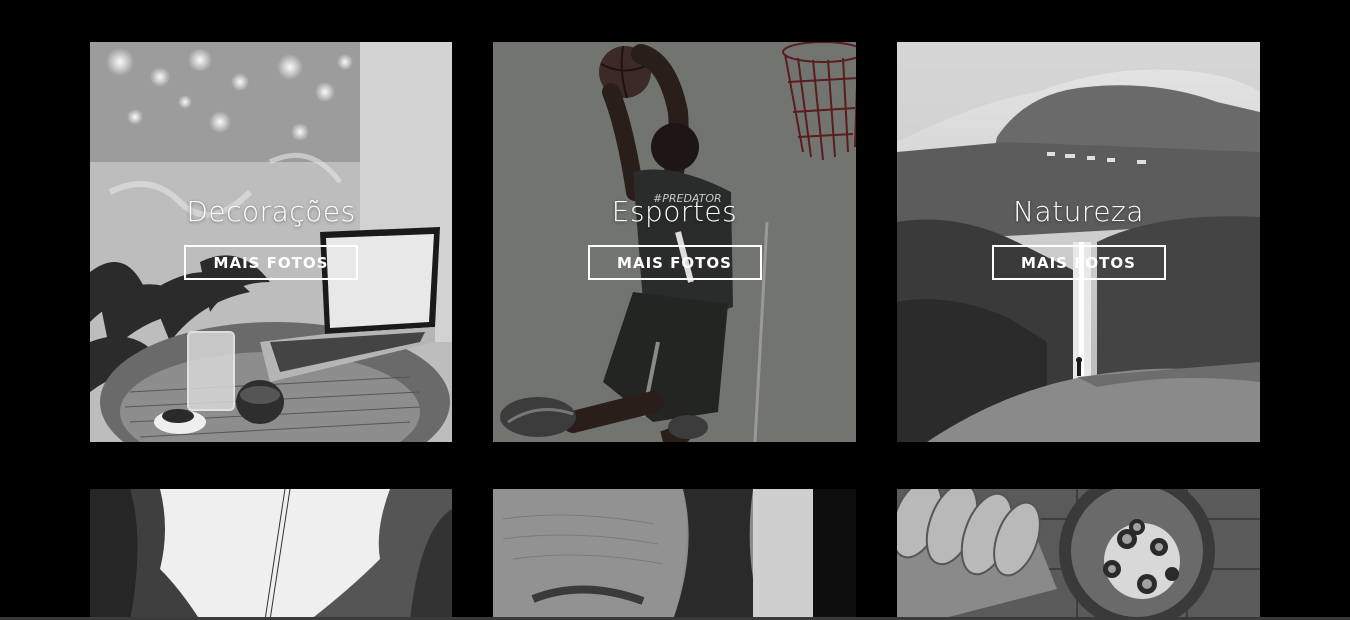 Image resolution: width=1350 pixels, height=620 pixels. I want to click on tile-overlay: Esportes MAIS FOTOS, so click(674, 237).